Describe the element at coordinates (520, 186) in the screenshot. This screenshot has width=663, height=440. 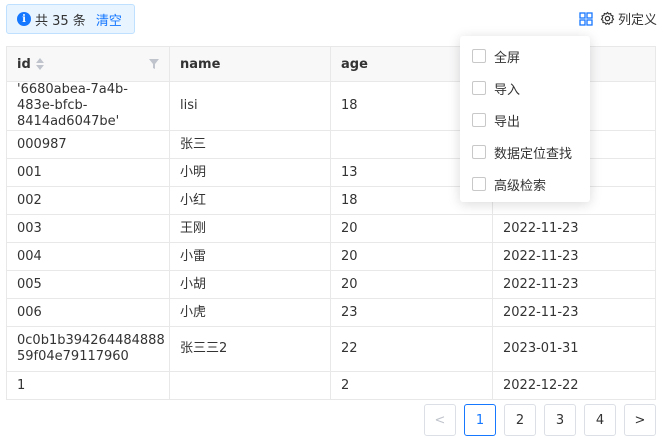
I see `menu-item-label: 高级检索` at that location.